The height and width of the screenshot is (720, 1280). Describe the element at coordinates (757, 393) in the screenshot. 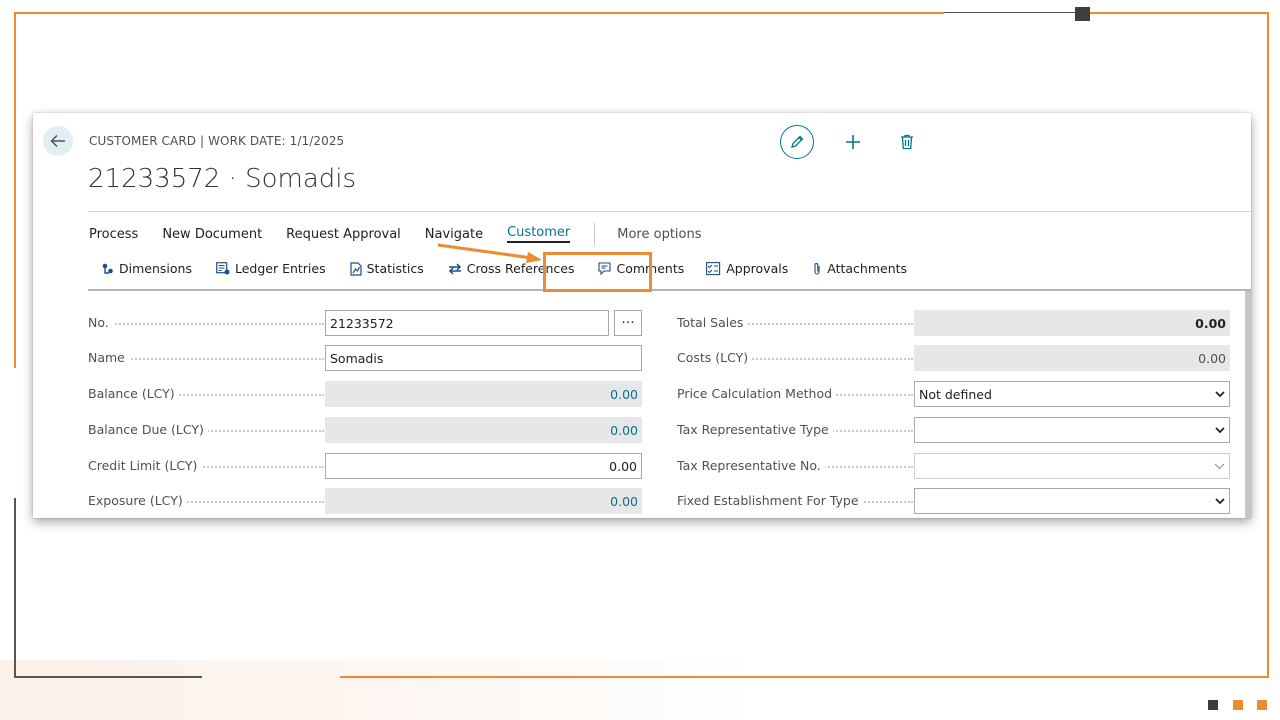

I see `field-label: Price Calculation Method` at that location.